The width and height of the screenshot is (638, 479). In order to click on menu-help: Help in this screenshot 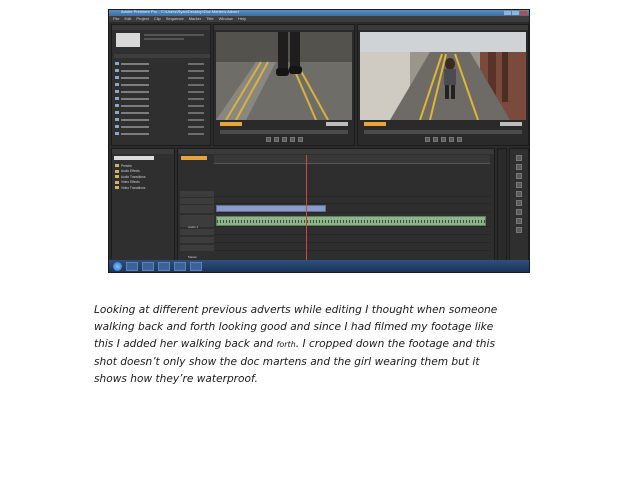, I will do `click(242, 19)`.